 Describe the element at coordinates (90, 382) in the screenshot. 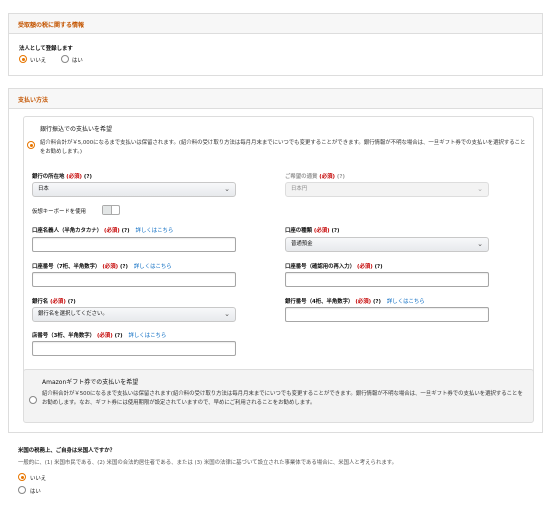

I see `gift-card-heading: Amazonギフト券での支払いを希望` at that location.